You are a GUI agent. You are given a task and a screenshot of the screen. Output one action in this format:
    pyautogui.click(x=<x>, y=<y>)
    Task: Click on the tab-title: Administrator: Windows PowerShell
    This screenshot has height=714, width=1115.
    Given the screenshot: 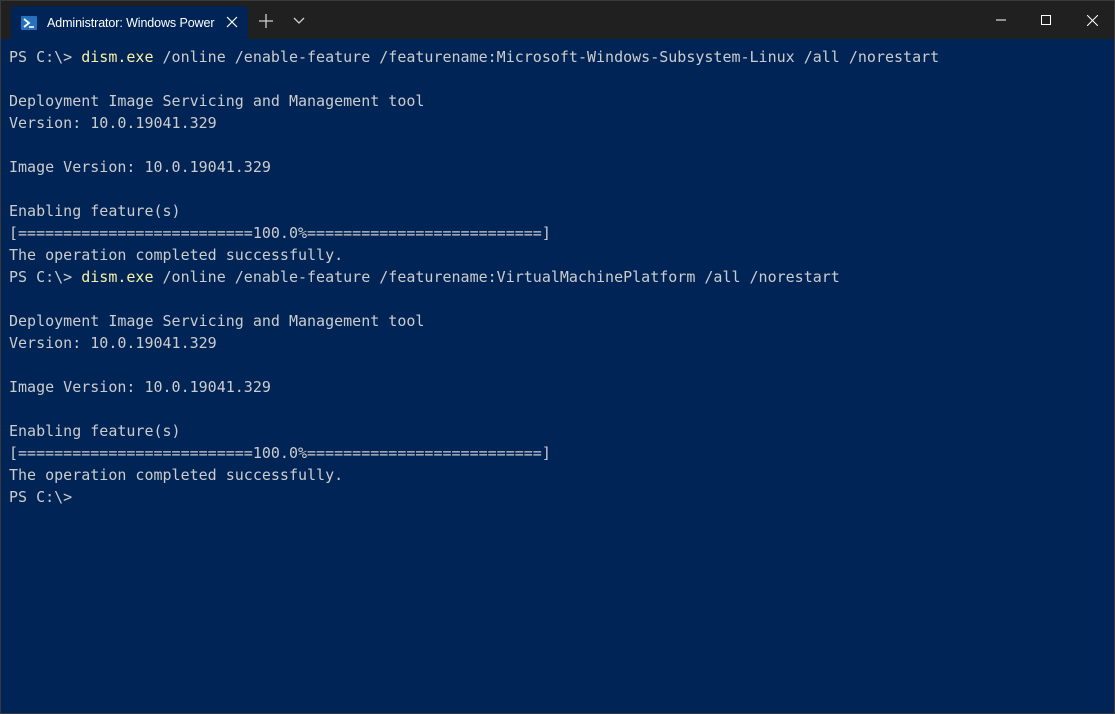 What is the action you would take?
    pyautogui.click(x=131, y=22)
    